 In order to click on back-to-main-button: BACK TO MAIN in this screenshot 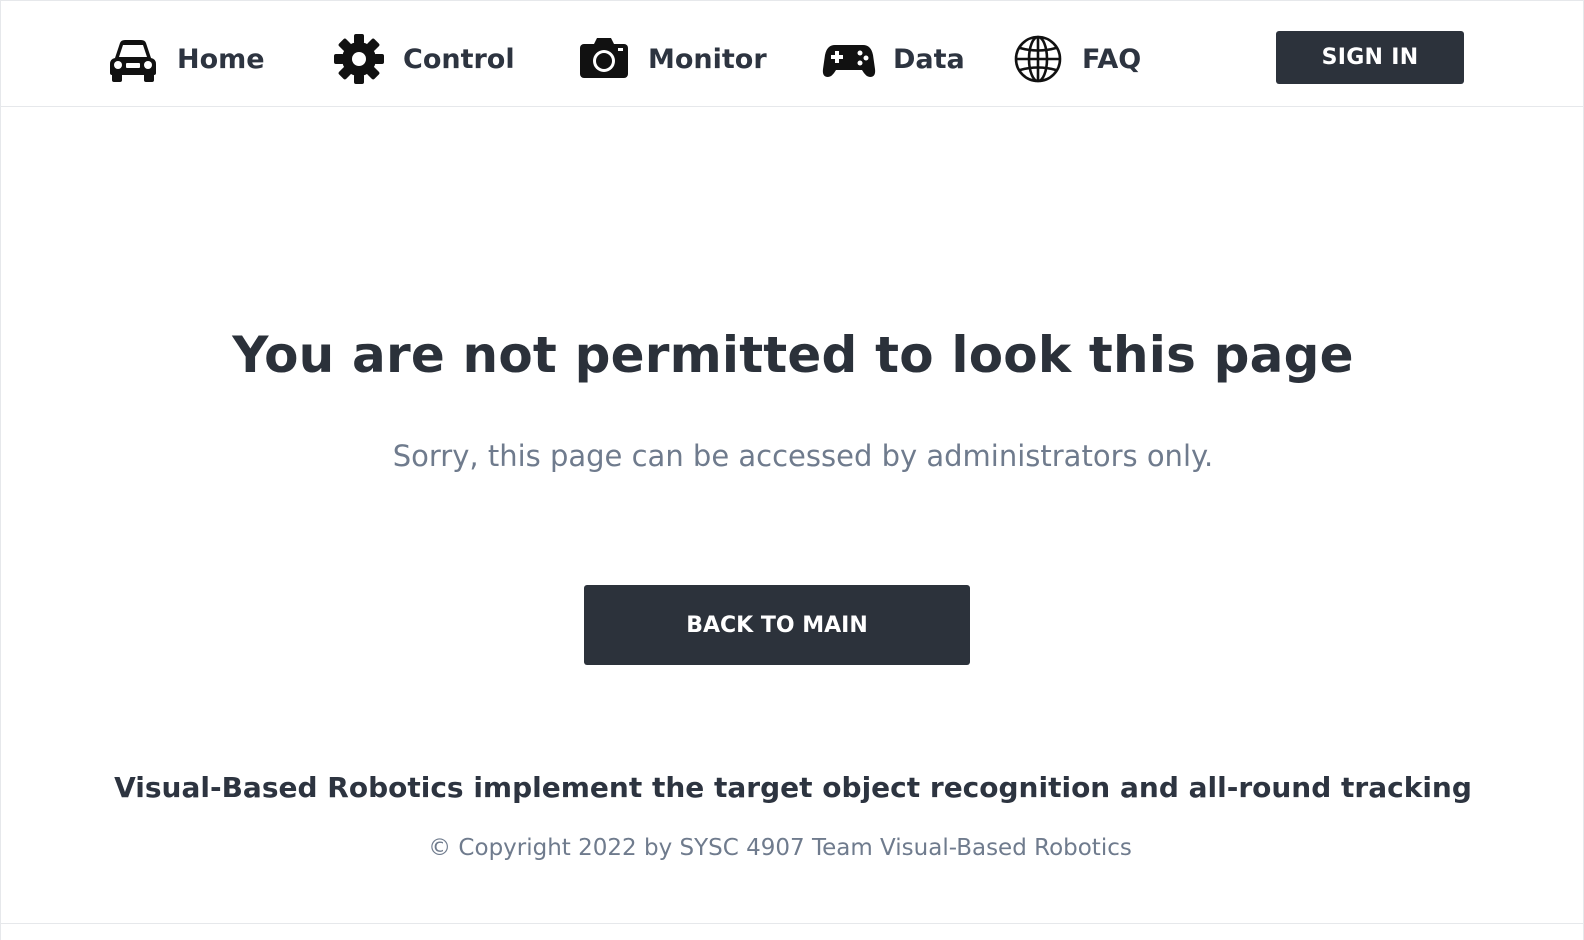, I will do `click(777, 625)`.